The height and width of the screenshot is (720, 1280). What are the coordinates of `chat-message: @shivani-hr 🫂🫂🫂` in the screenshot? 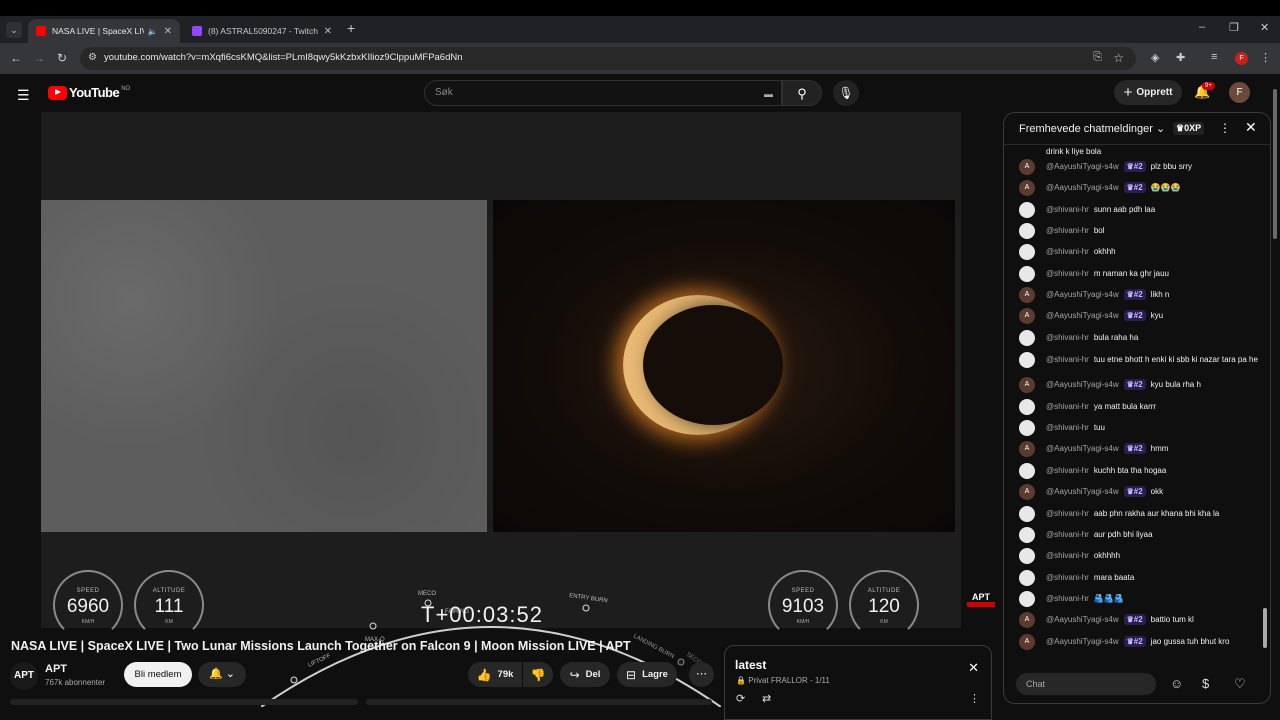 It's located at (1139, 599).